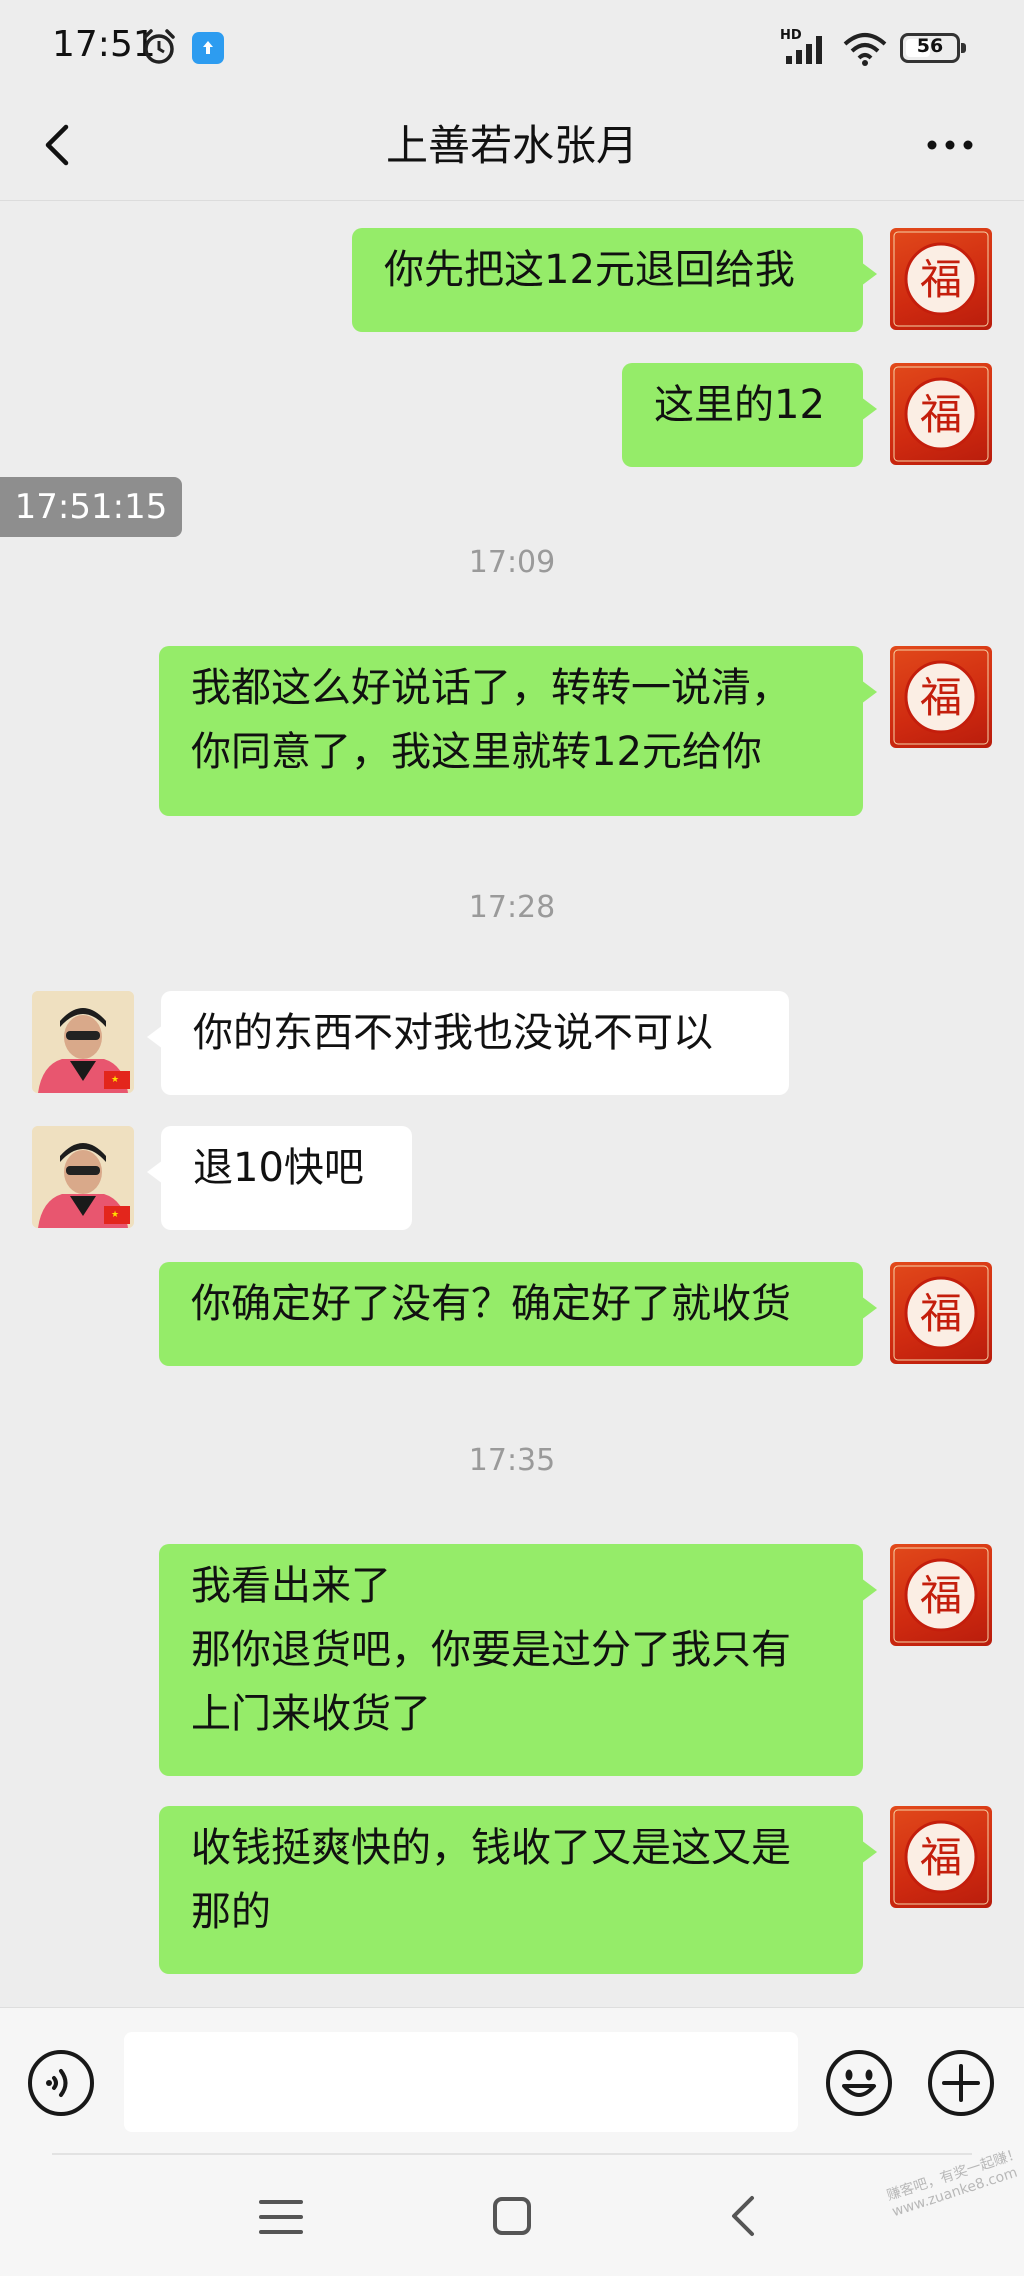  I want to click on message-bubble: 你先把这12元退回给我, so click(614, 280).